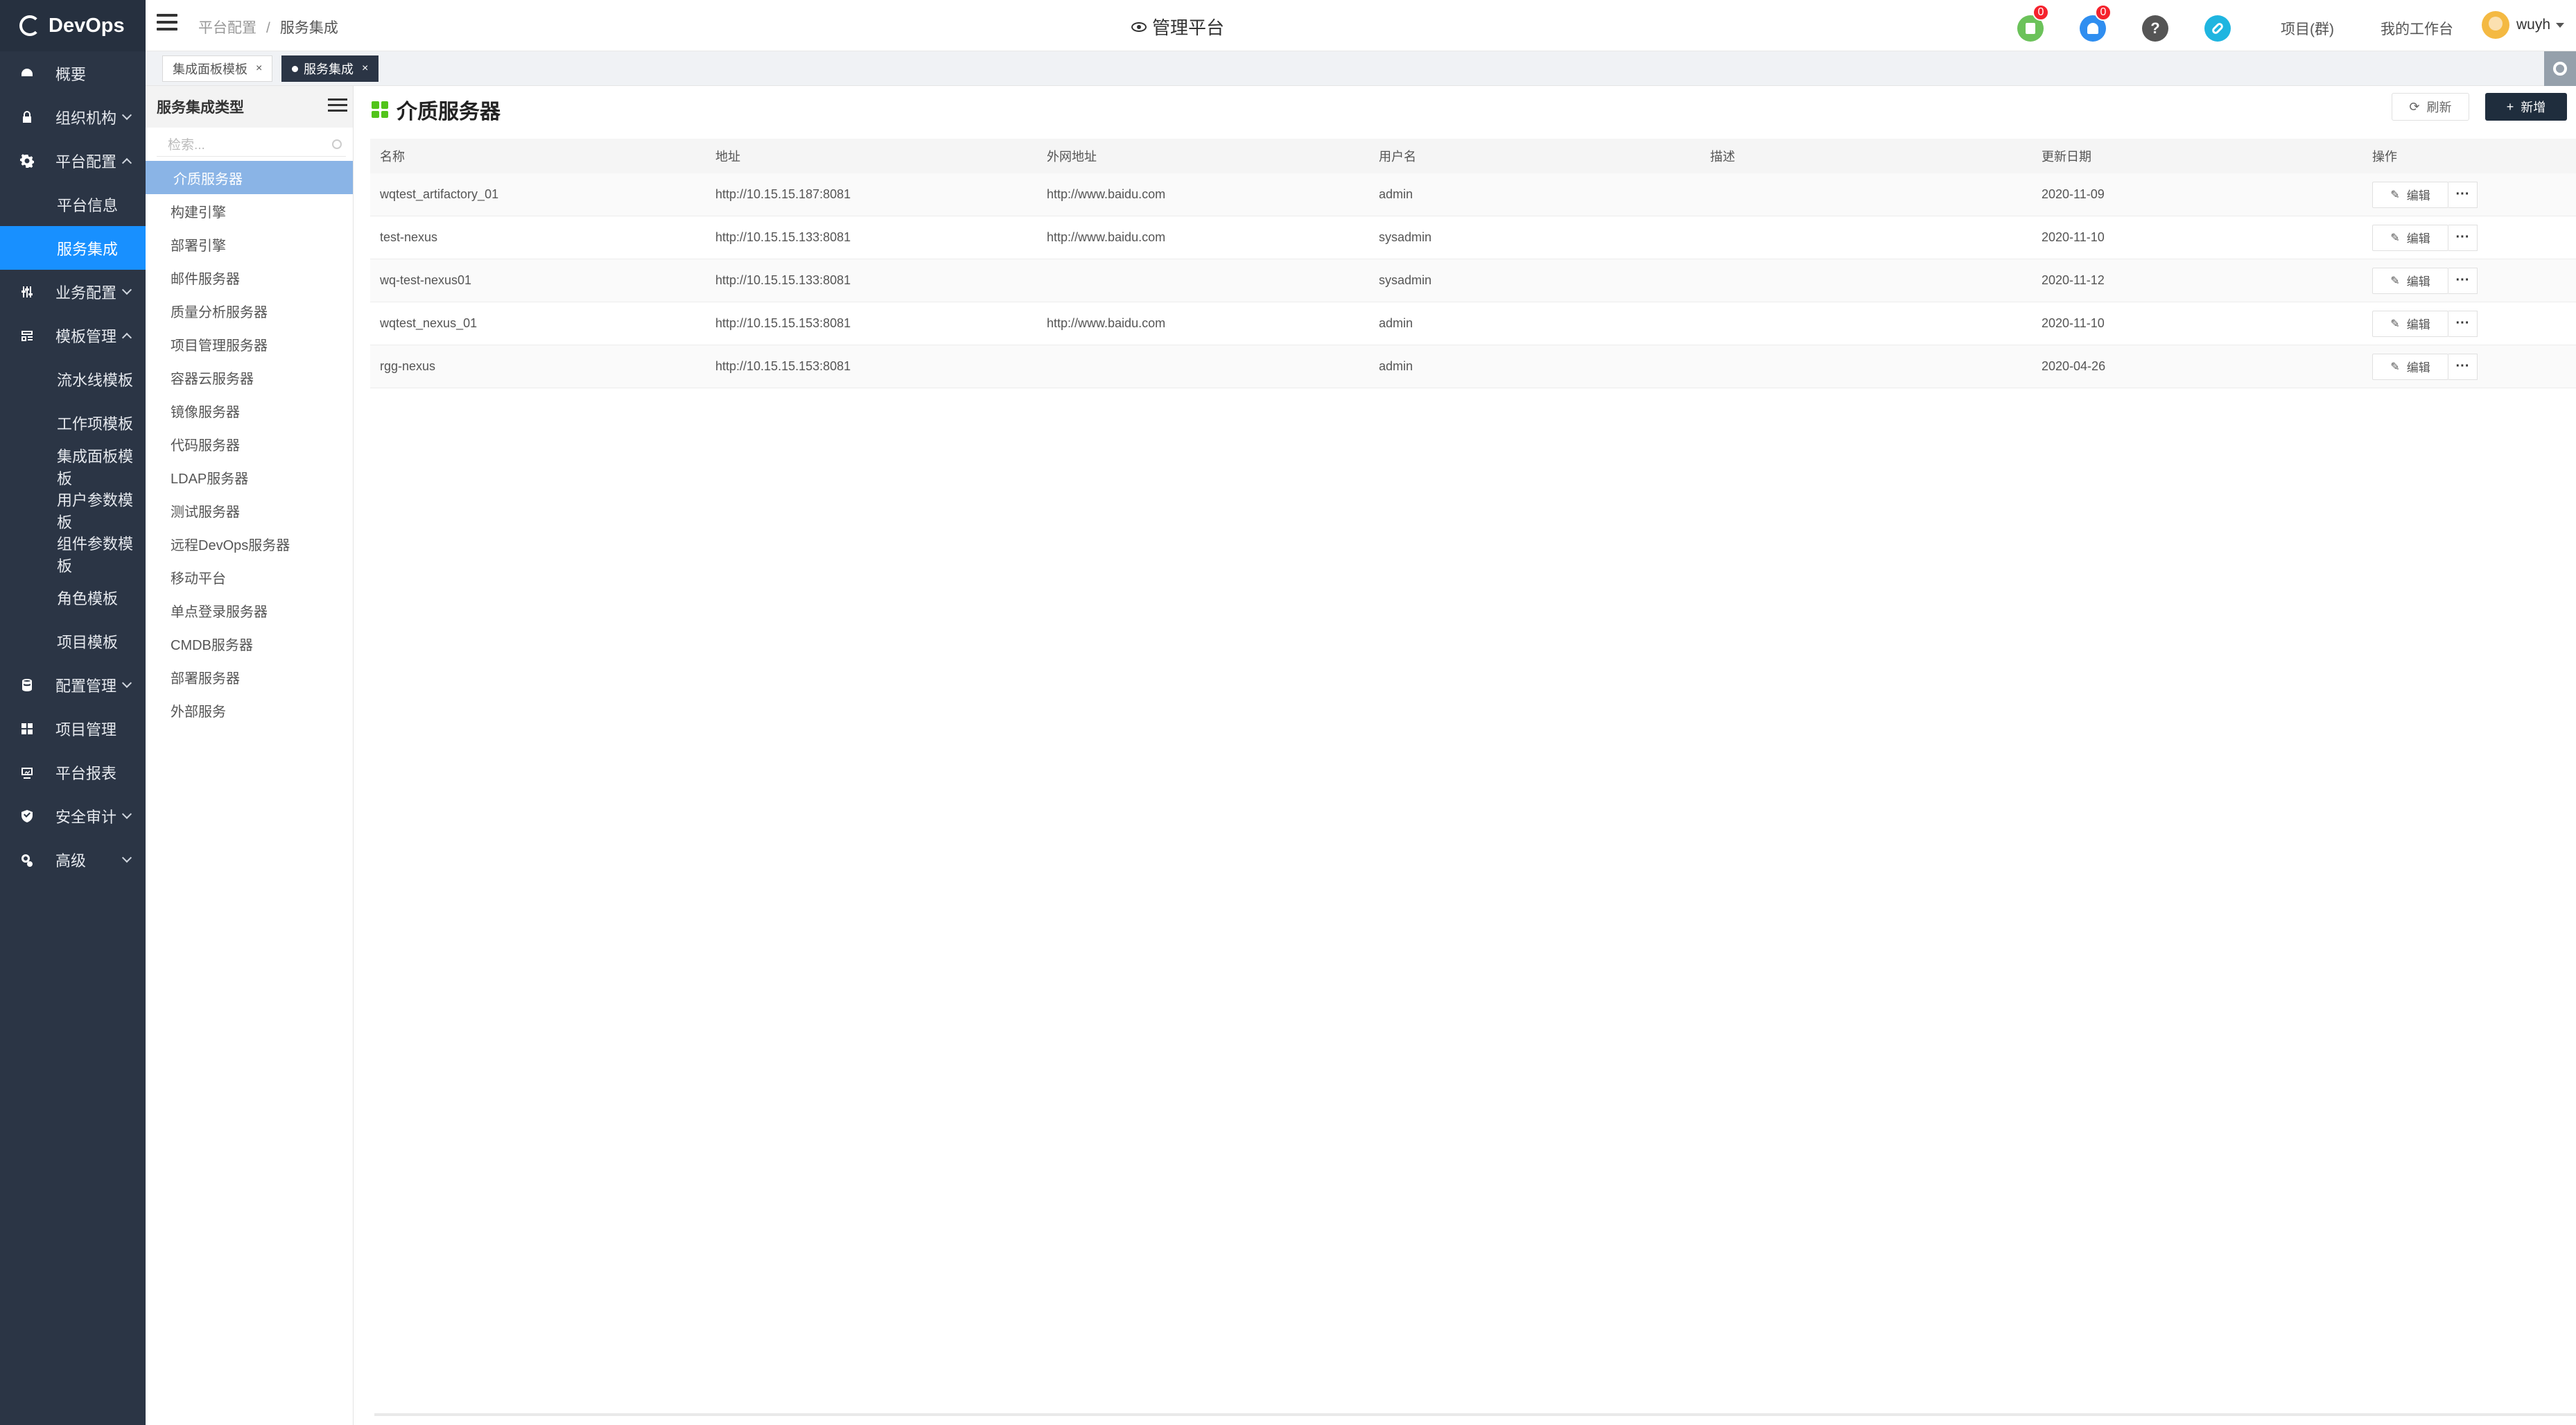 This screenshot has width=2576, height=1425. I want to click on nav-sub-service-integration: 服务集成, so click(73, 248).